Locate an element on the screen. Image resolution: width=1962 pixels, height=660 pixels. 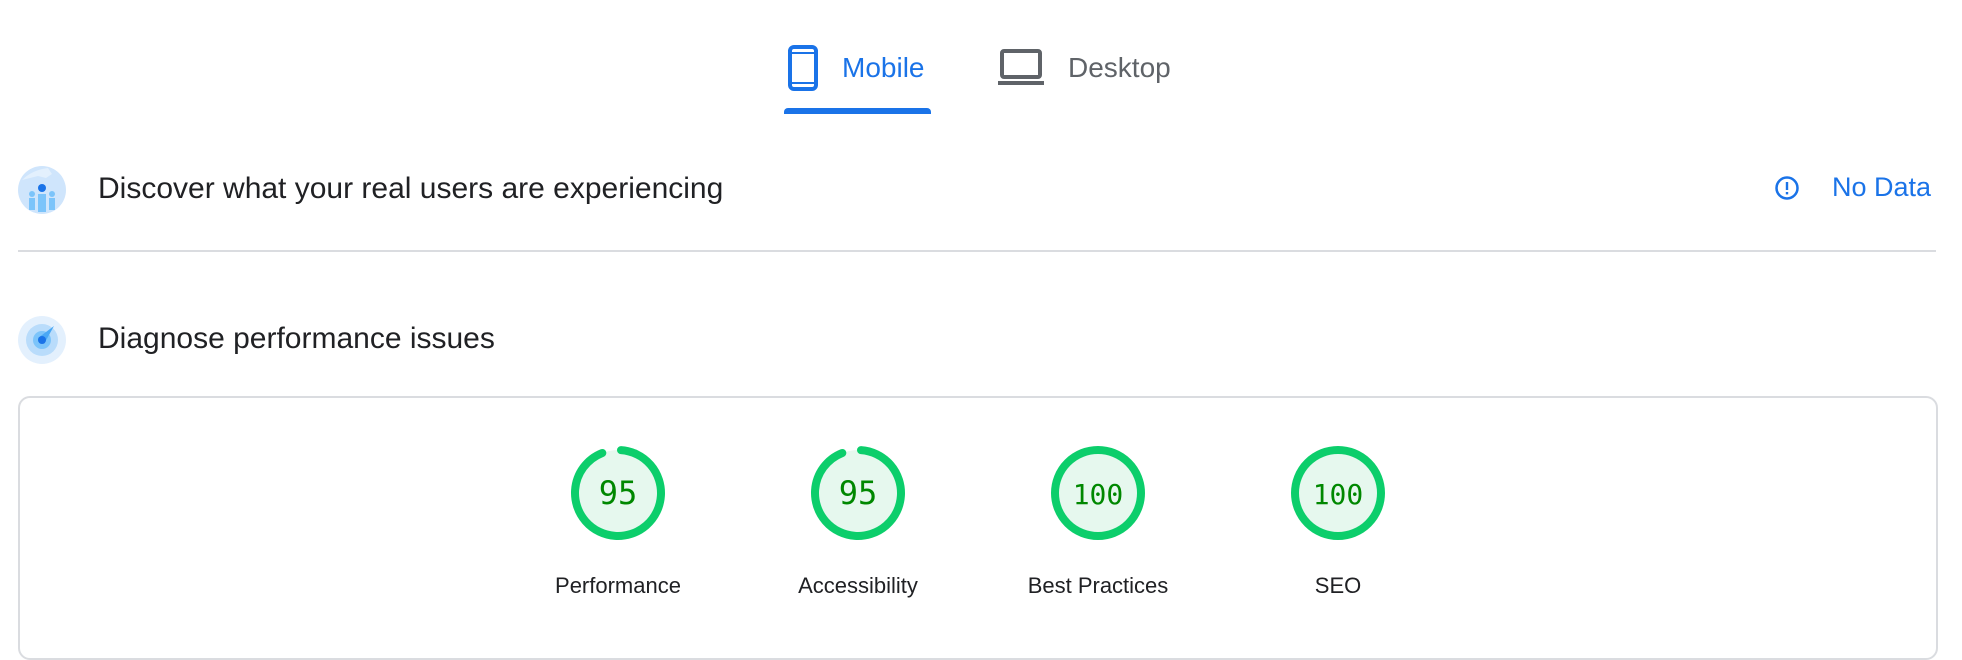
info-alert-icon is located at coordinates (1787, 187).